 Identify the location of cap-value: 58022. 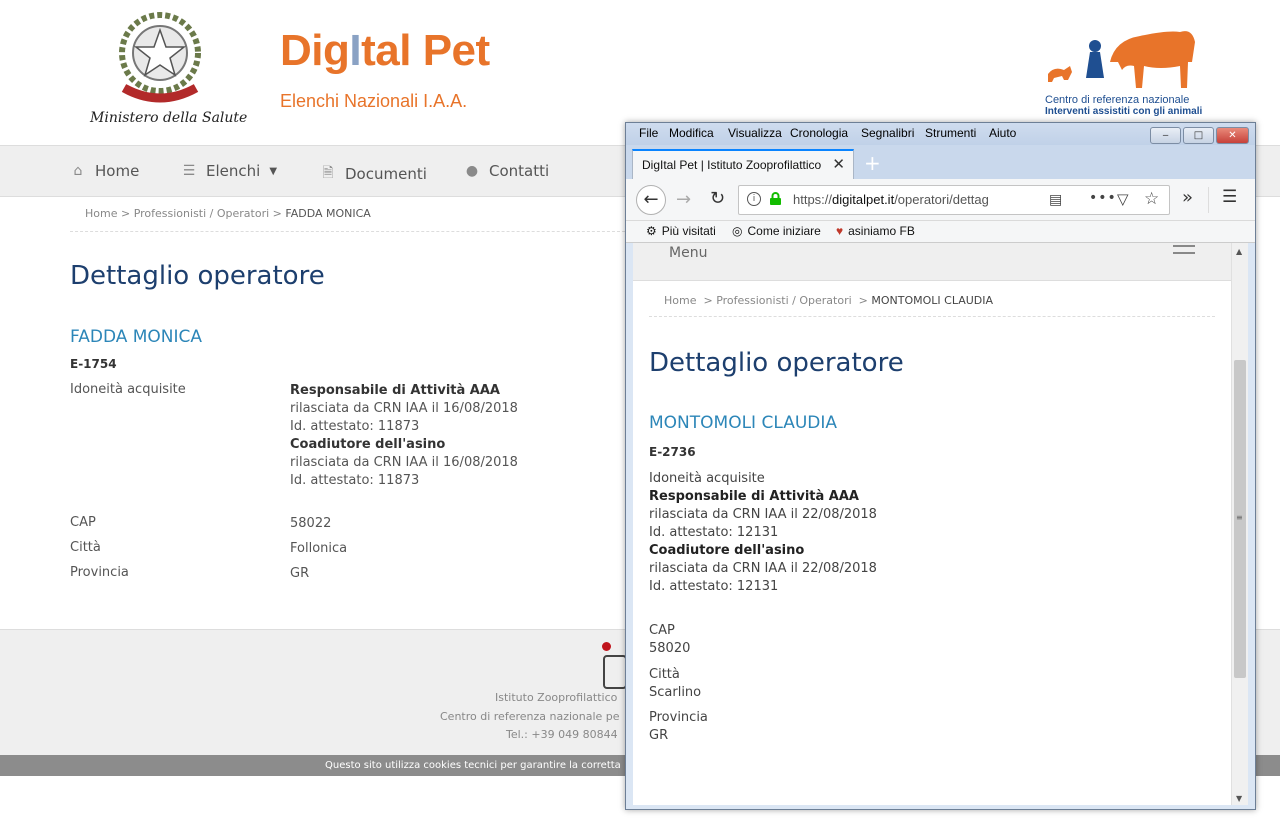
(311, 523).